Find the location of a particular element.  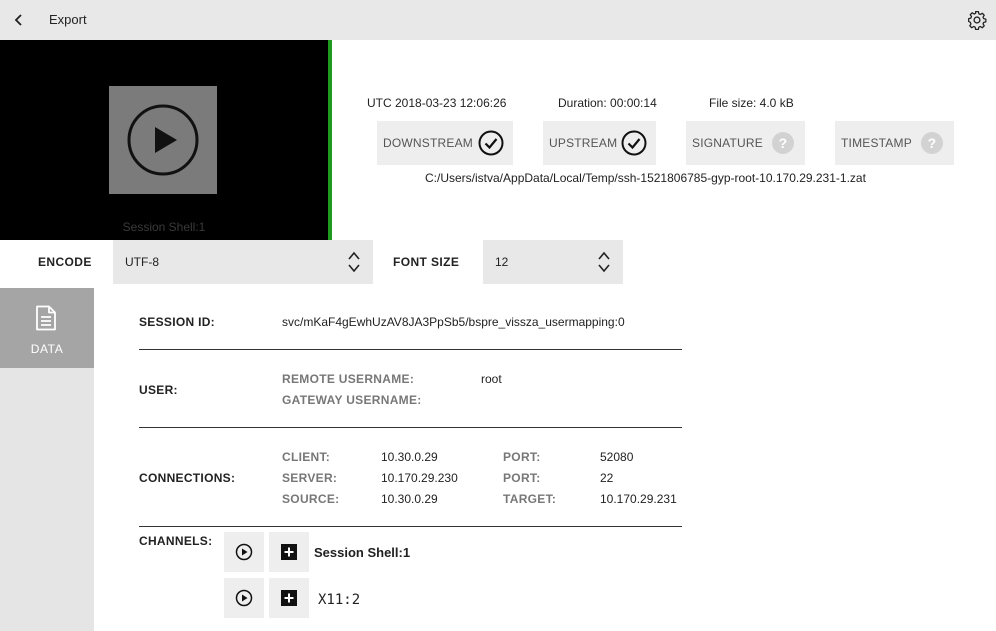

check-timestamp: TIMESTAMP ? is located at coordinates (894, 143).